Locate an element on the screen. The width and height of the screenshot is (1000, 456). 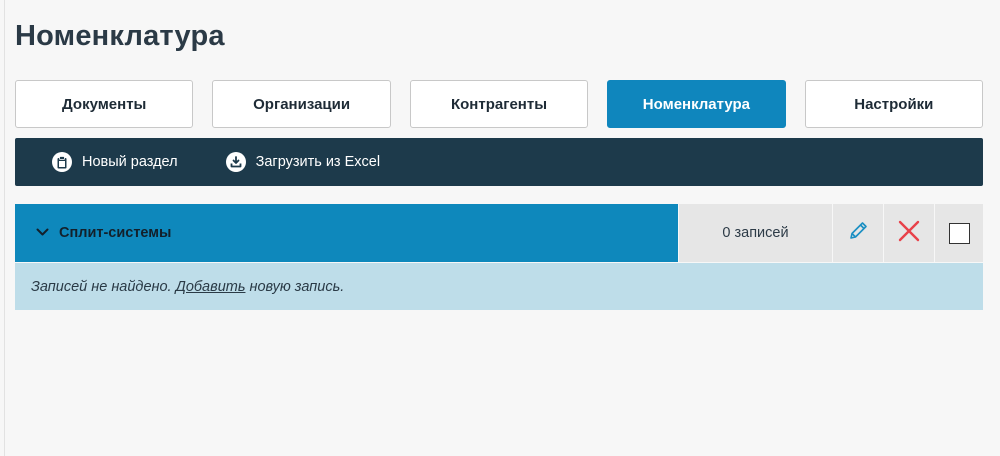
new-section-label: Новый раздел is located at coordinates (130, 162).